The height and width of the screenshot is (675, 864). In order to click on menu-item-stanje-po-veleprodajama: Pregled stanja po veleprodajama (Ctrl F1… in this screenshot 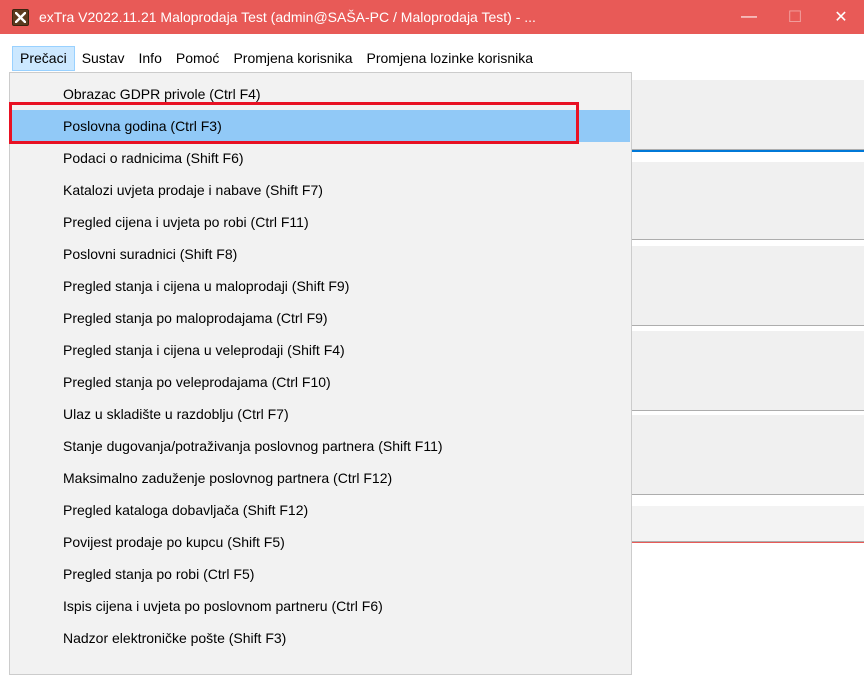, I will do `click(320, 382)`.